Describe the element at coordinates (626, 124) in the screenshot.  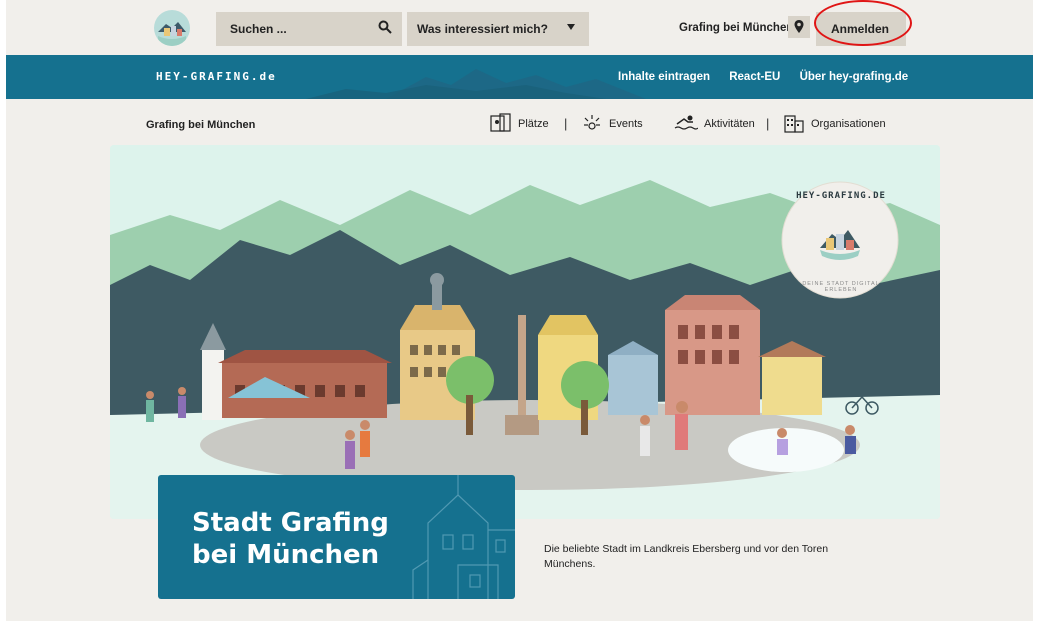
I see `category-label: Events` at that location.